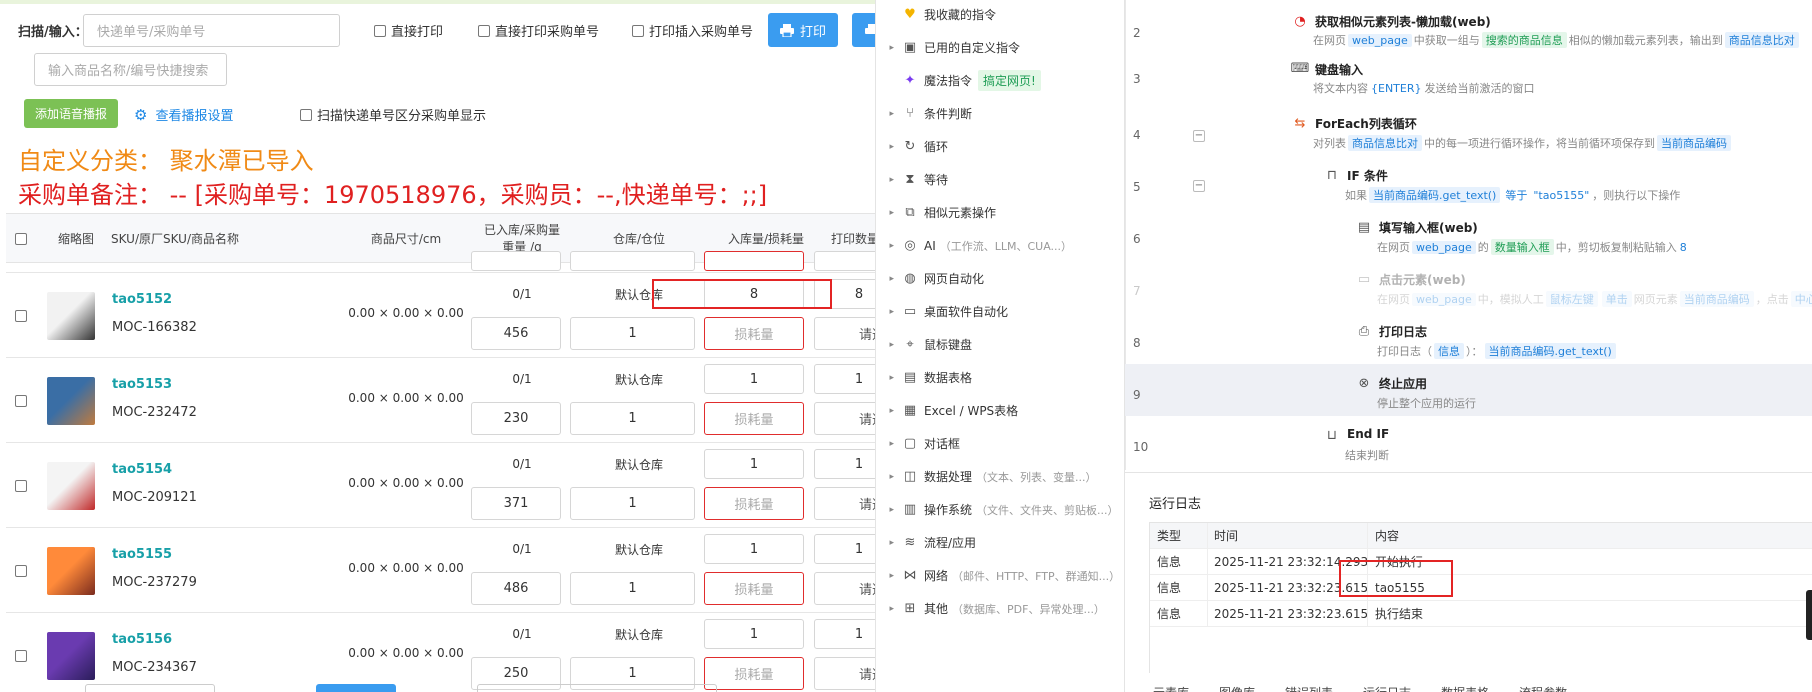  I want to click on command-item: ▸ ◎ AI （工作流、LLM、CUA...）, so click(1001, 245).